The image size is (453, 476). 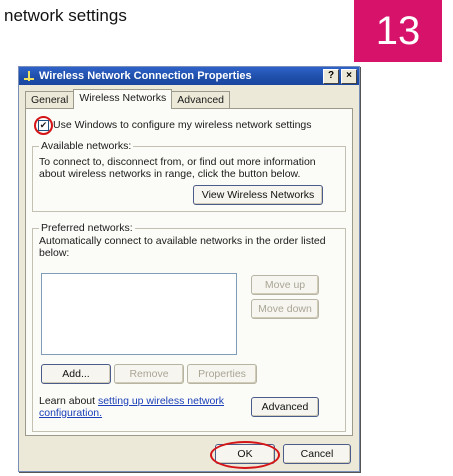 I want to click on move-down-button: Move down, so click(x=285, y=309).